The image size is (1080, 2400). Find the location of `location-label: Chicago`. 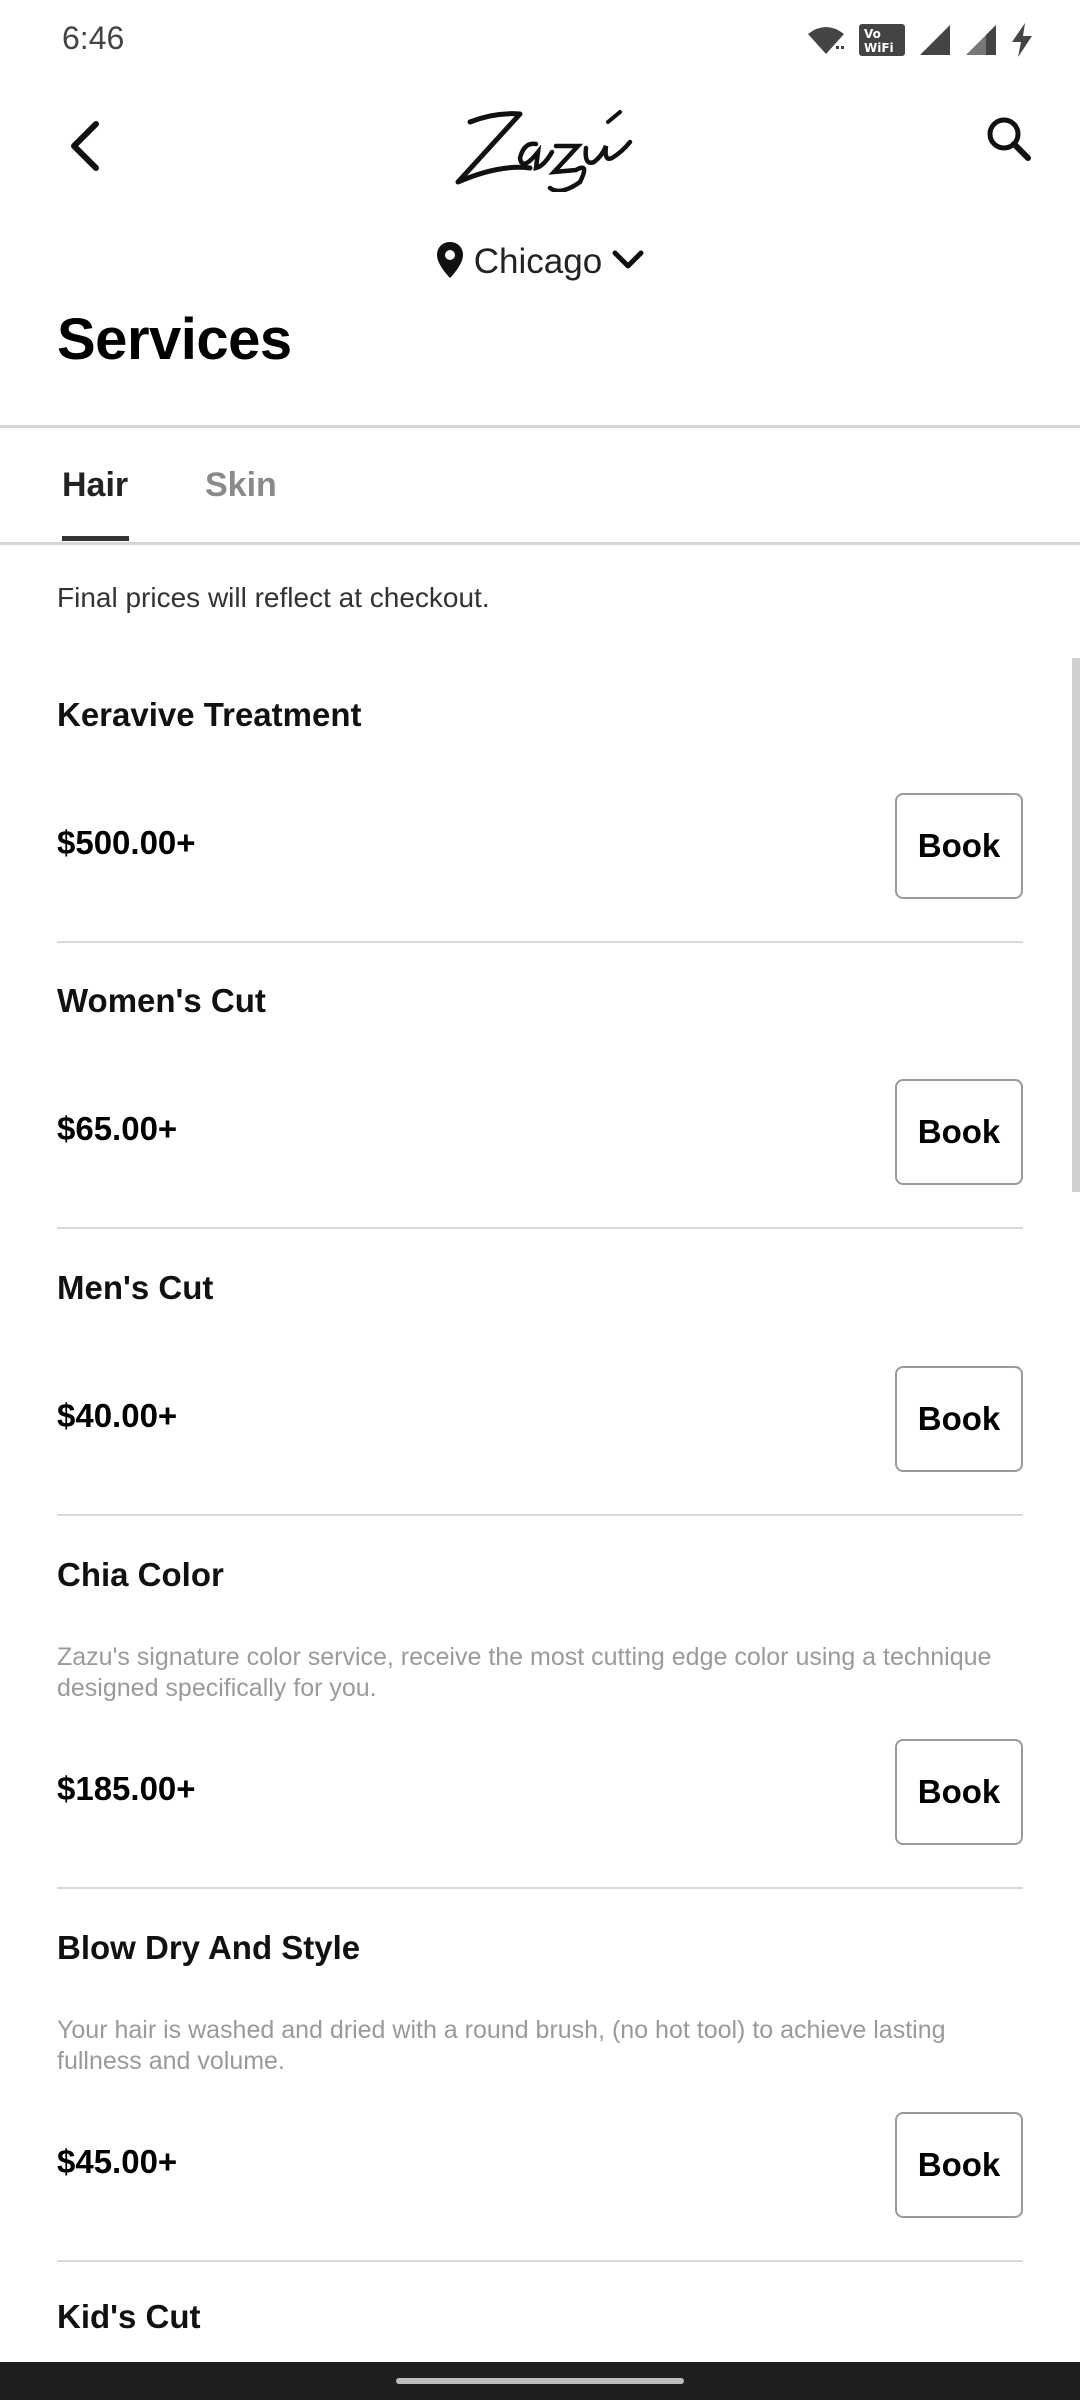

location-label: Chicago is located at coordinates (538, 261).